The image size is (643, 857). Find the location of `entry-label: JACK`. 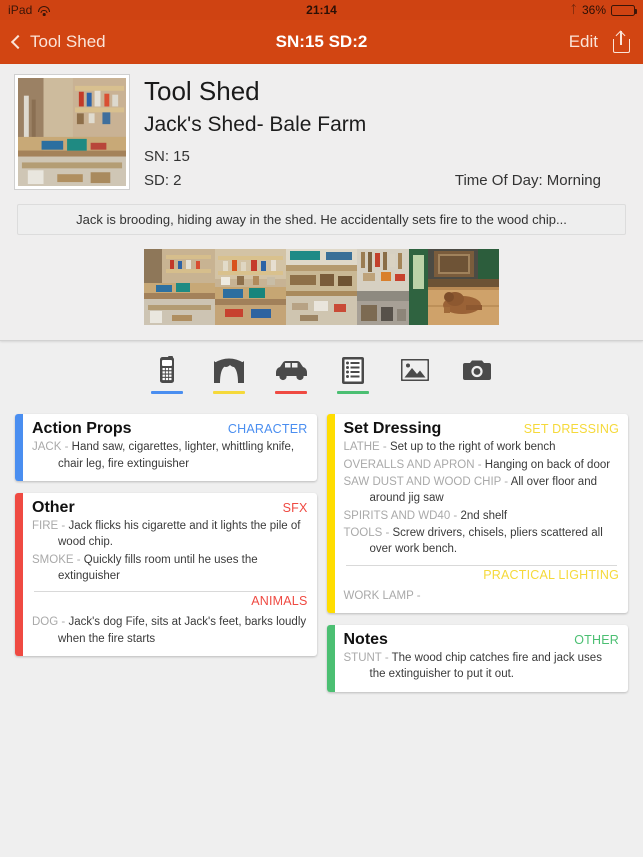

entry-label: JACK is located at coordinates (47, 447).